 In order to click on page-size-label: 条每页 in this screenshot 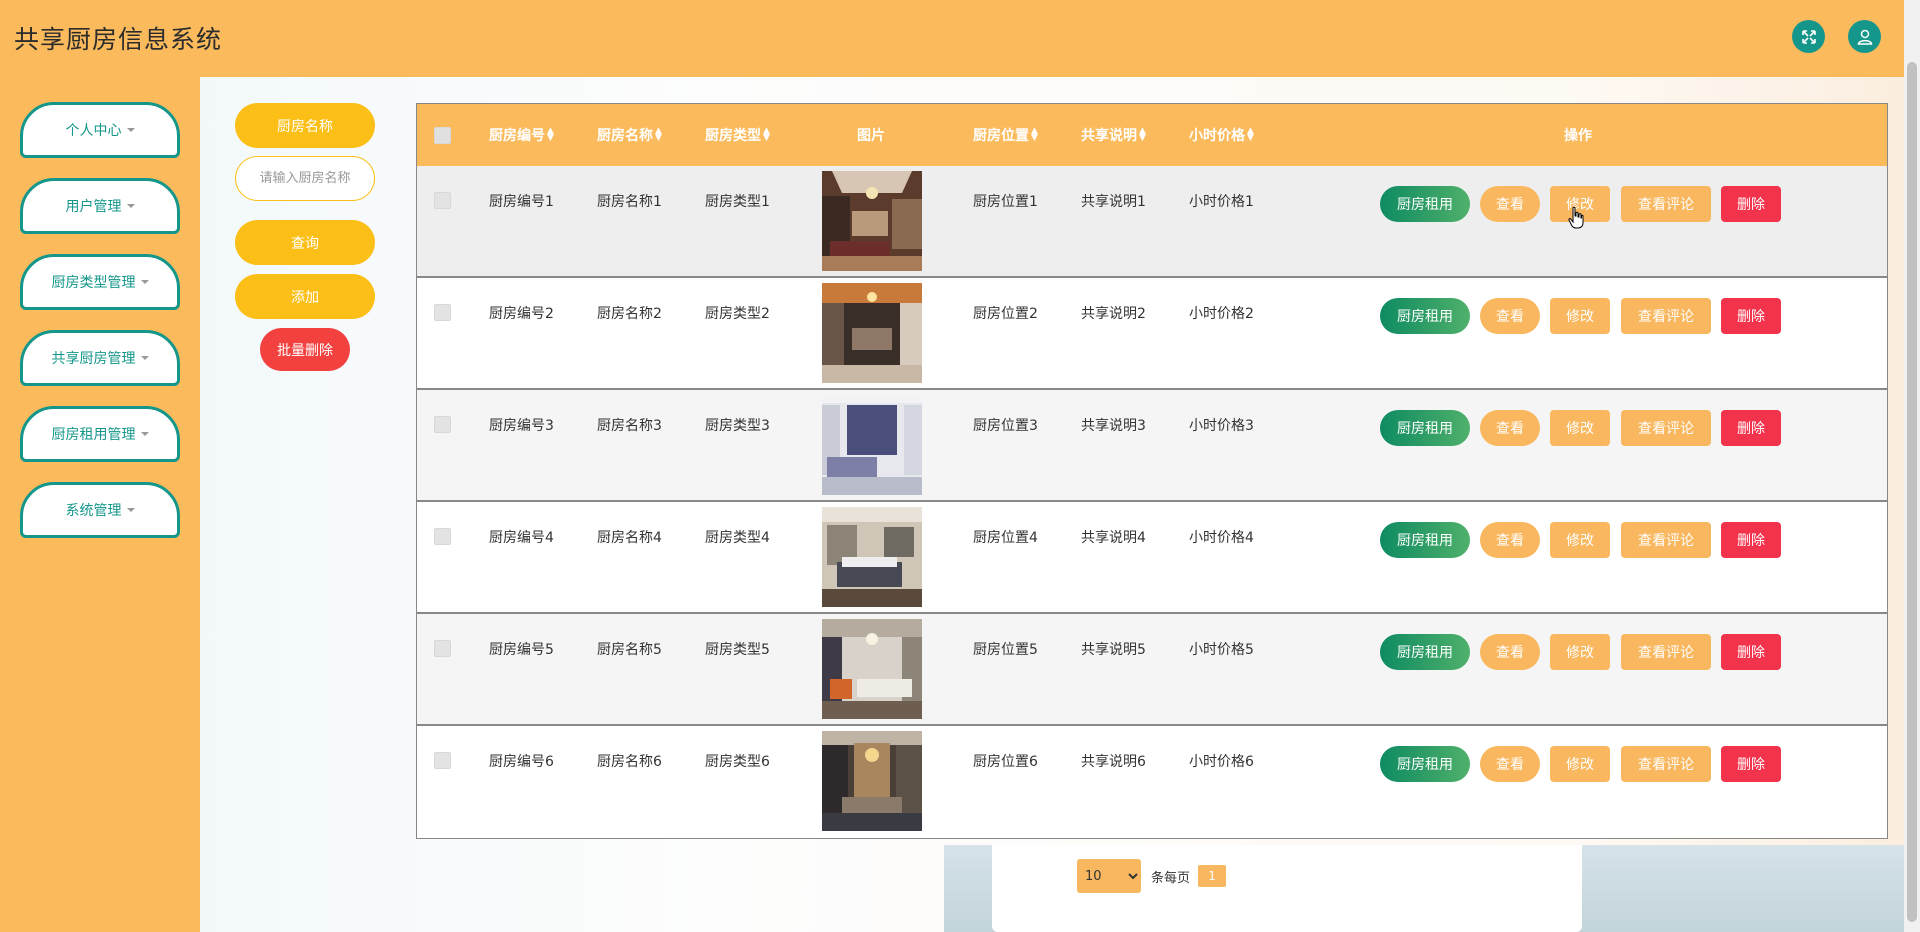, I will do `click(1170, 876)`.